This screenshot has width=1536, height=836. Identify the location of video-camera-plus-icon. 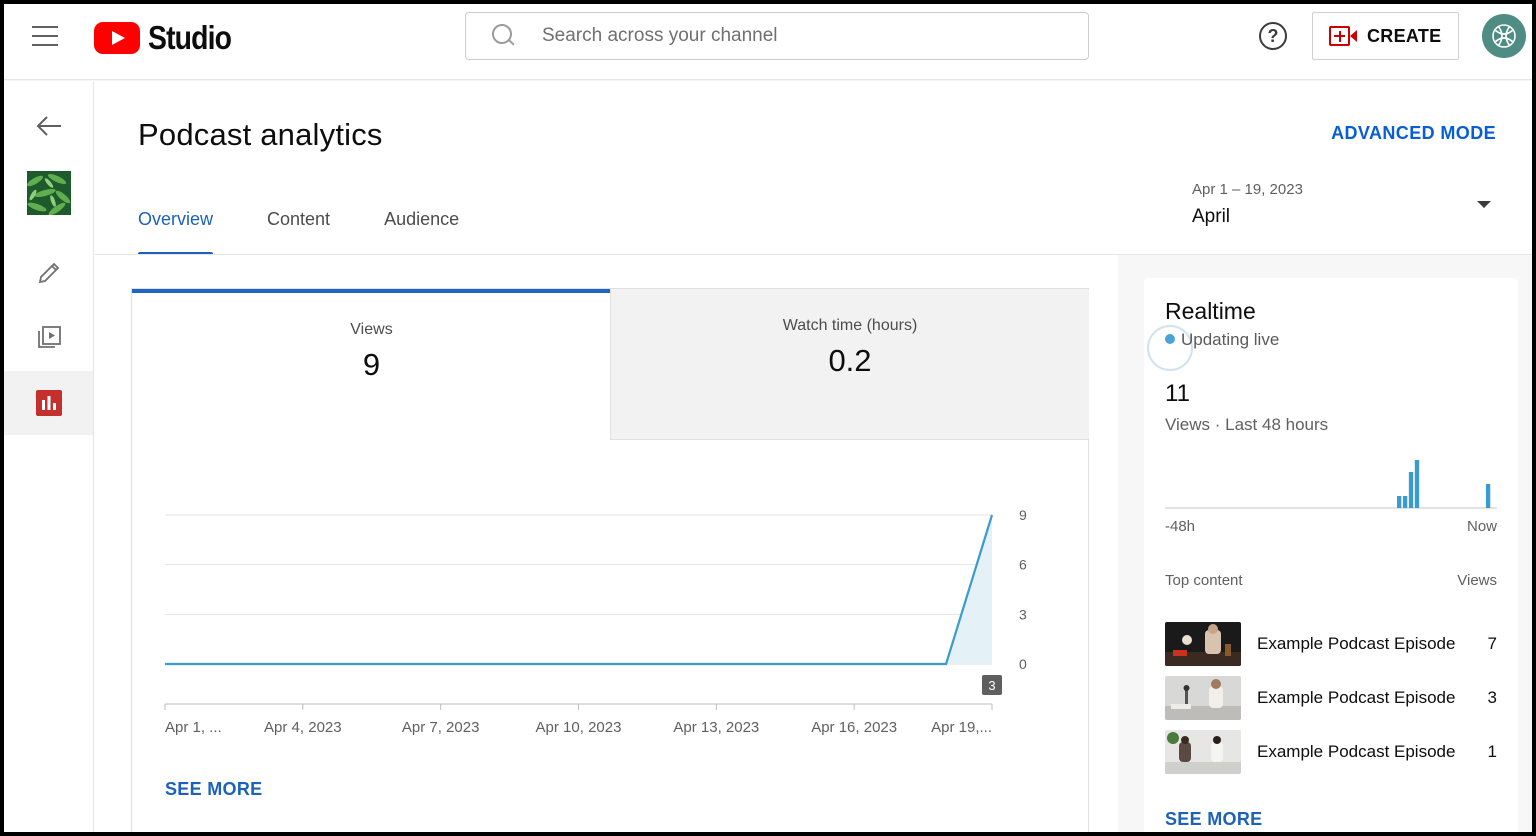
(1343, 36).